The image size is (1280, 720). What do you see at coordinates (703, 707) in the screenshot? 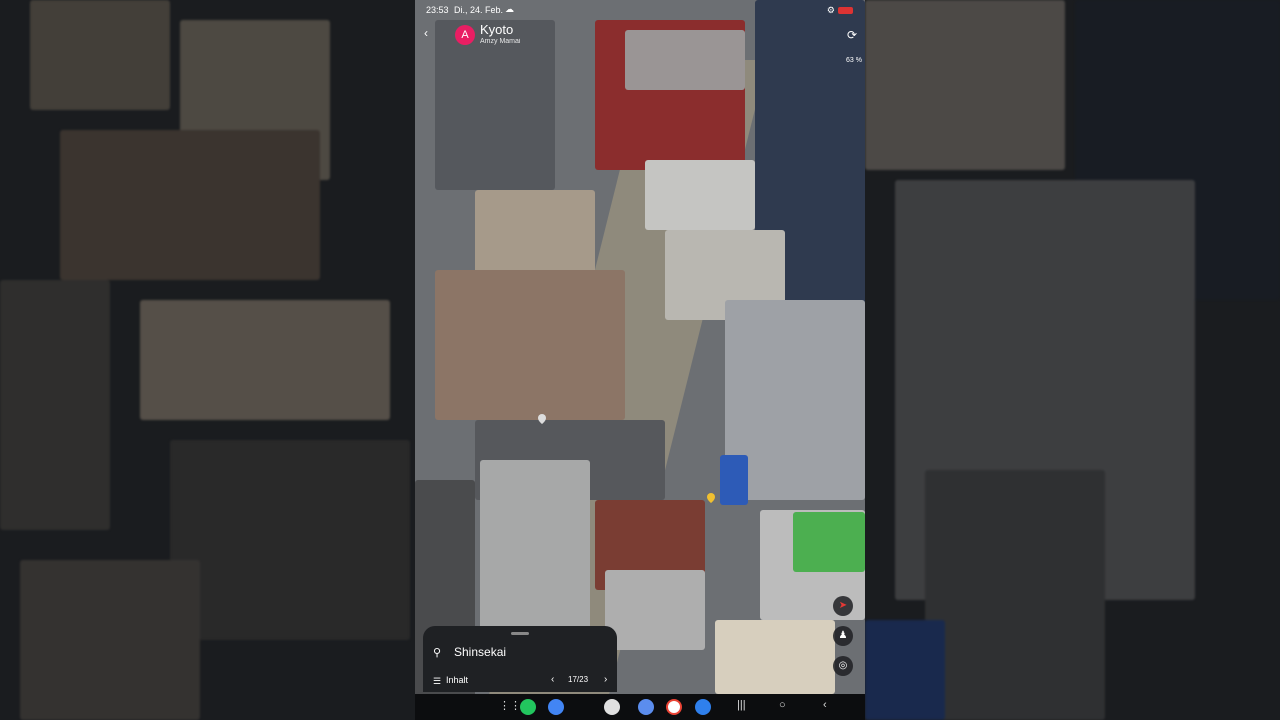
I see `mail-icon` at bounding box center [703, 707].